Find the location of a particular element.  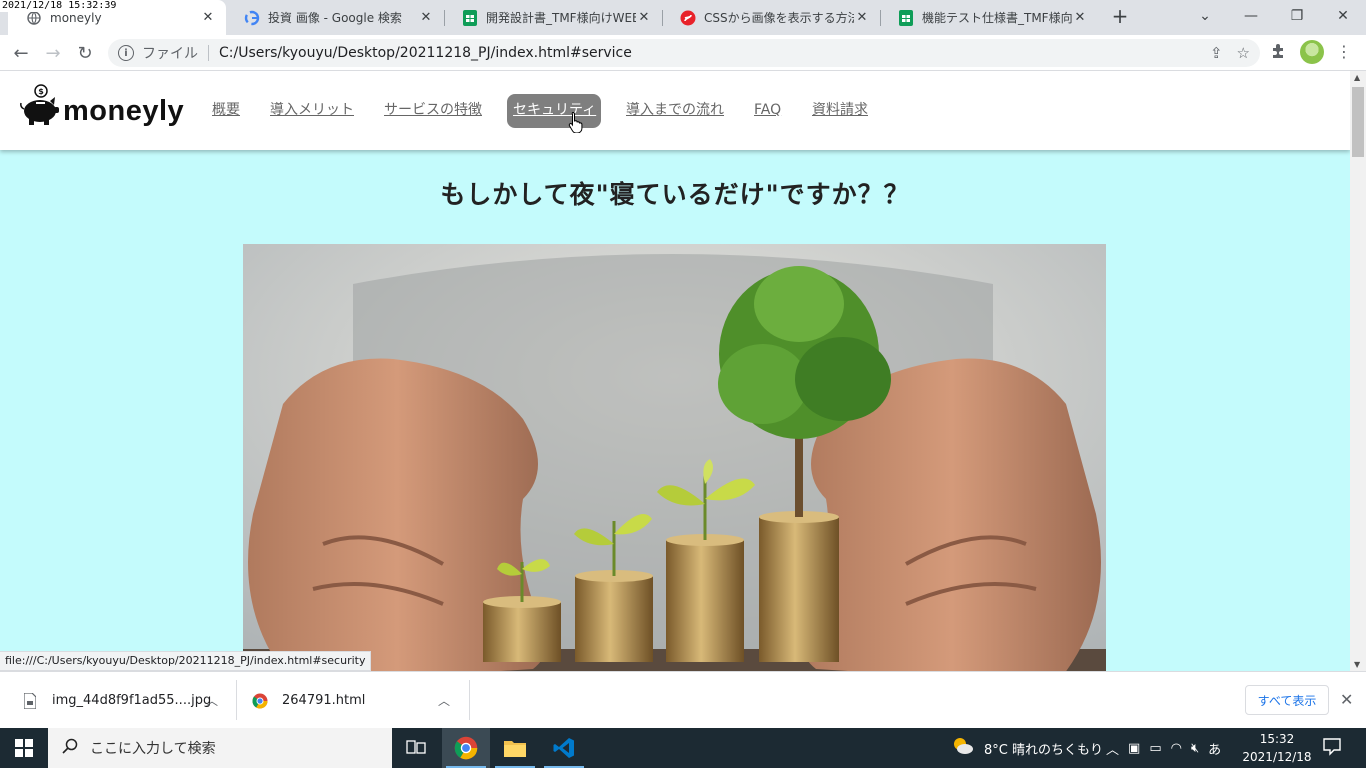

download-item-html: 264791.html ︿ is located at coordinates (359, 700).